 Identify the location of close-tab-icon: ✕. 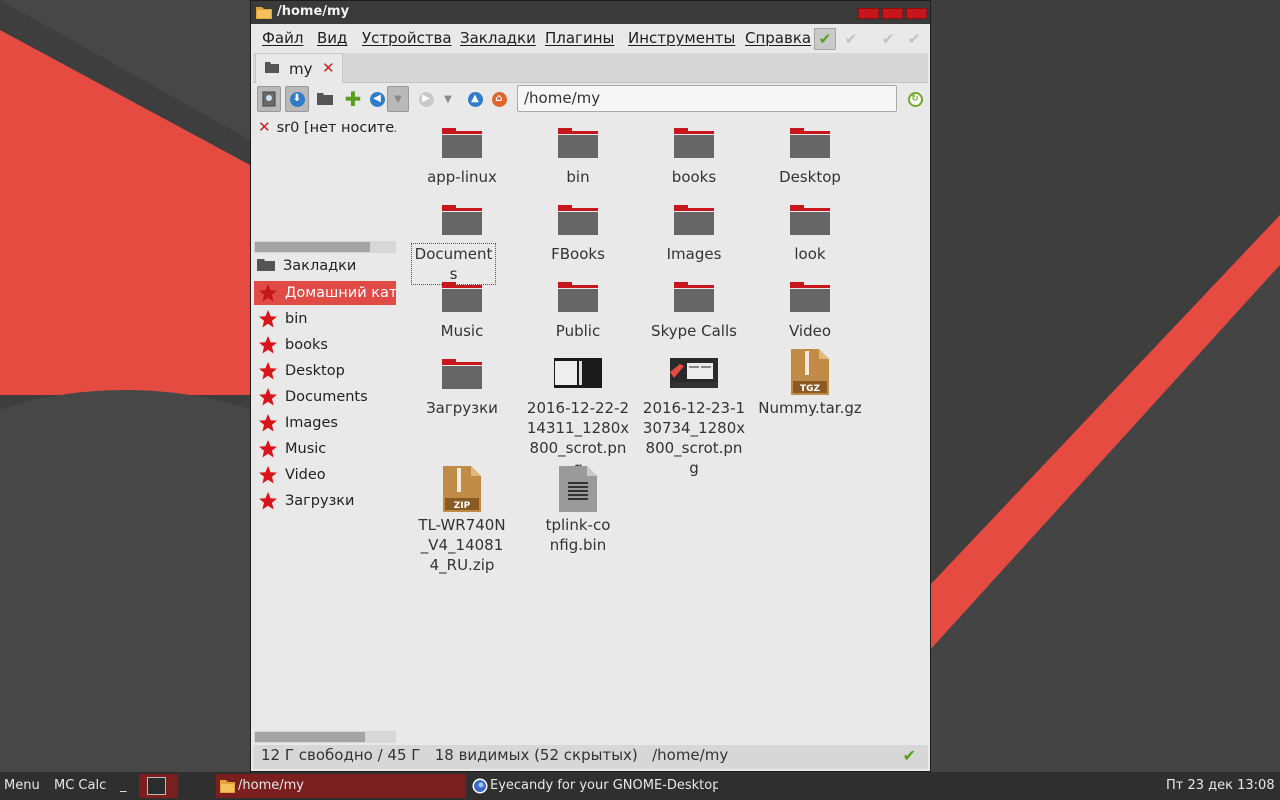
(328, 68).